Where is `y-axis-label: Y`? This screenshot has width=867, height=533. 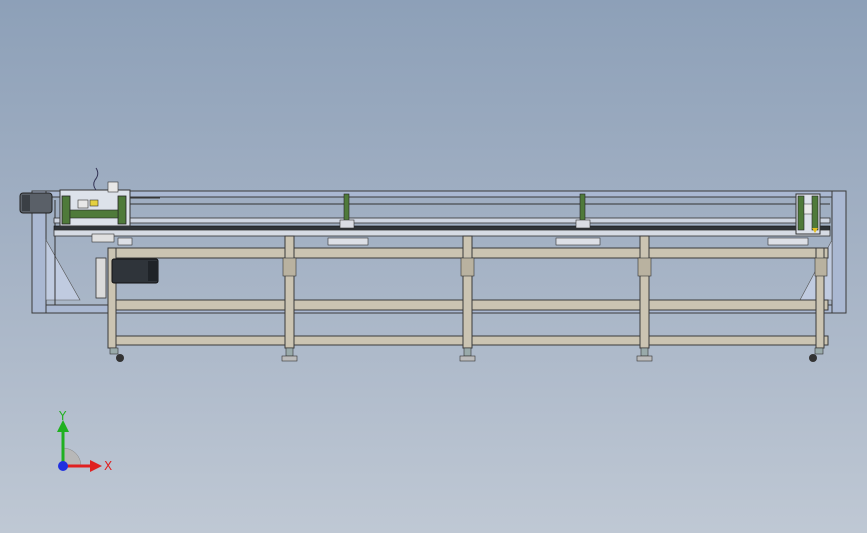
y-axis-label: Y is located at coordinates (62, 416).